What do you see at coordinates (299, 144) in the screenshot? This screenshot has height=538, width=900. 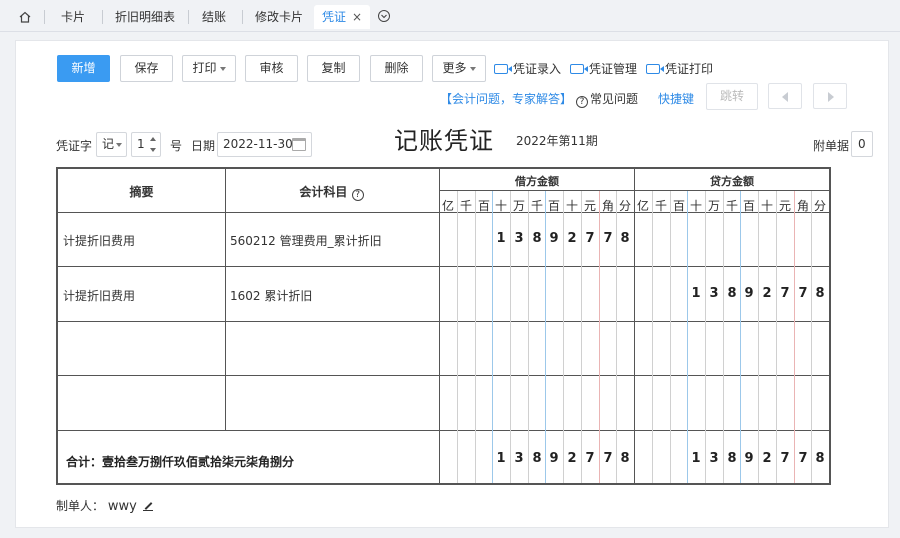 I see `calendar-icon` at bounding box center [299, 144].